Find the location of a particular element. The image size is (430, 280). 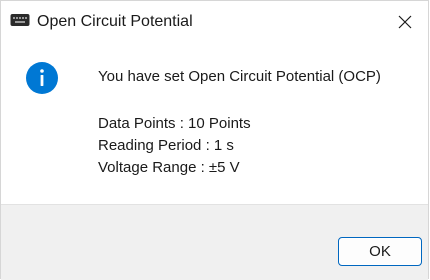

detail-voltage-range: Voltage Range : ±5 V is located at coordinates (169, 167).